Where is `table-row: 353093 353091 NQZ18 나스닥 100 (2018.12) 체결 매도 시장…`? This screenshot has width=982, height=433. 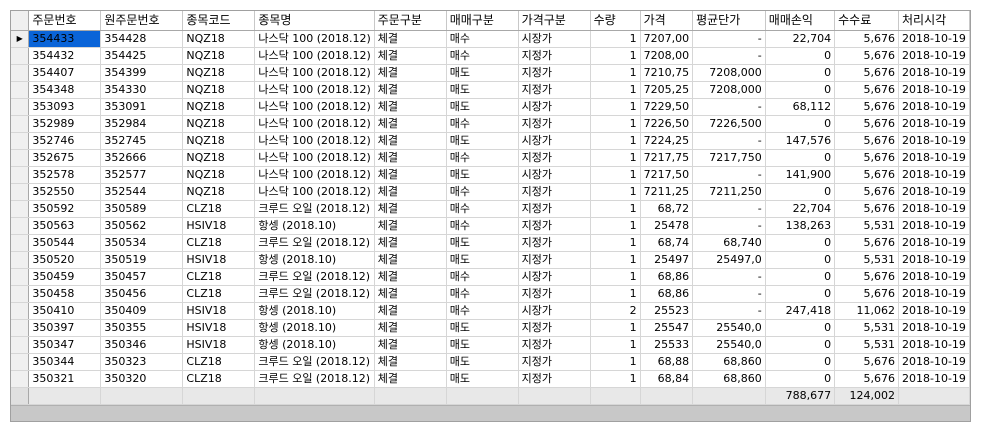 table-row: 353093 353091 NQZ18 나스닥 100 (2018.12) 체결 매도 시장… is located at coordinates (490, 107).